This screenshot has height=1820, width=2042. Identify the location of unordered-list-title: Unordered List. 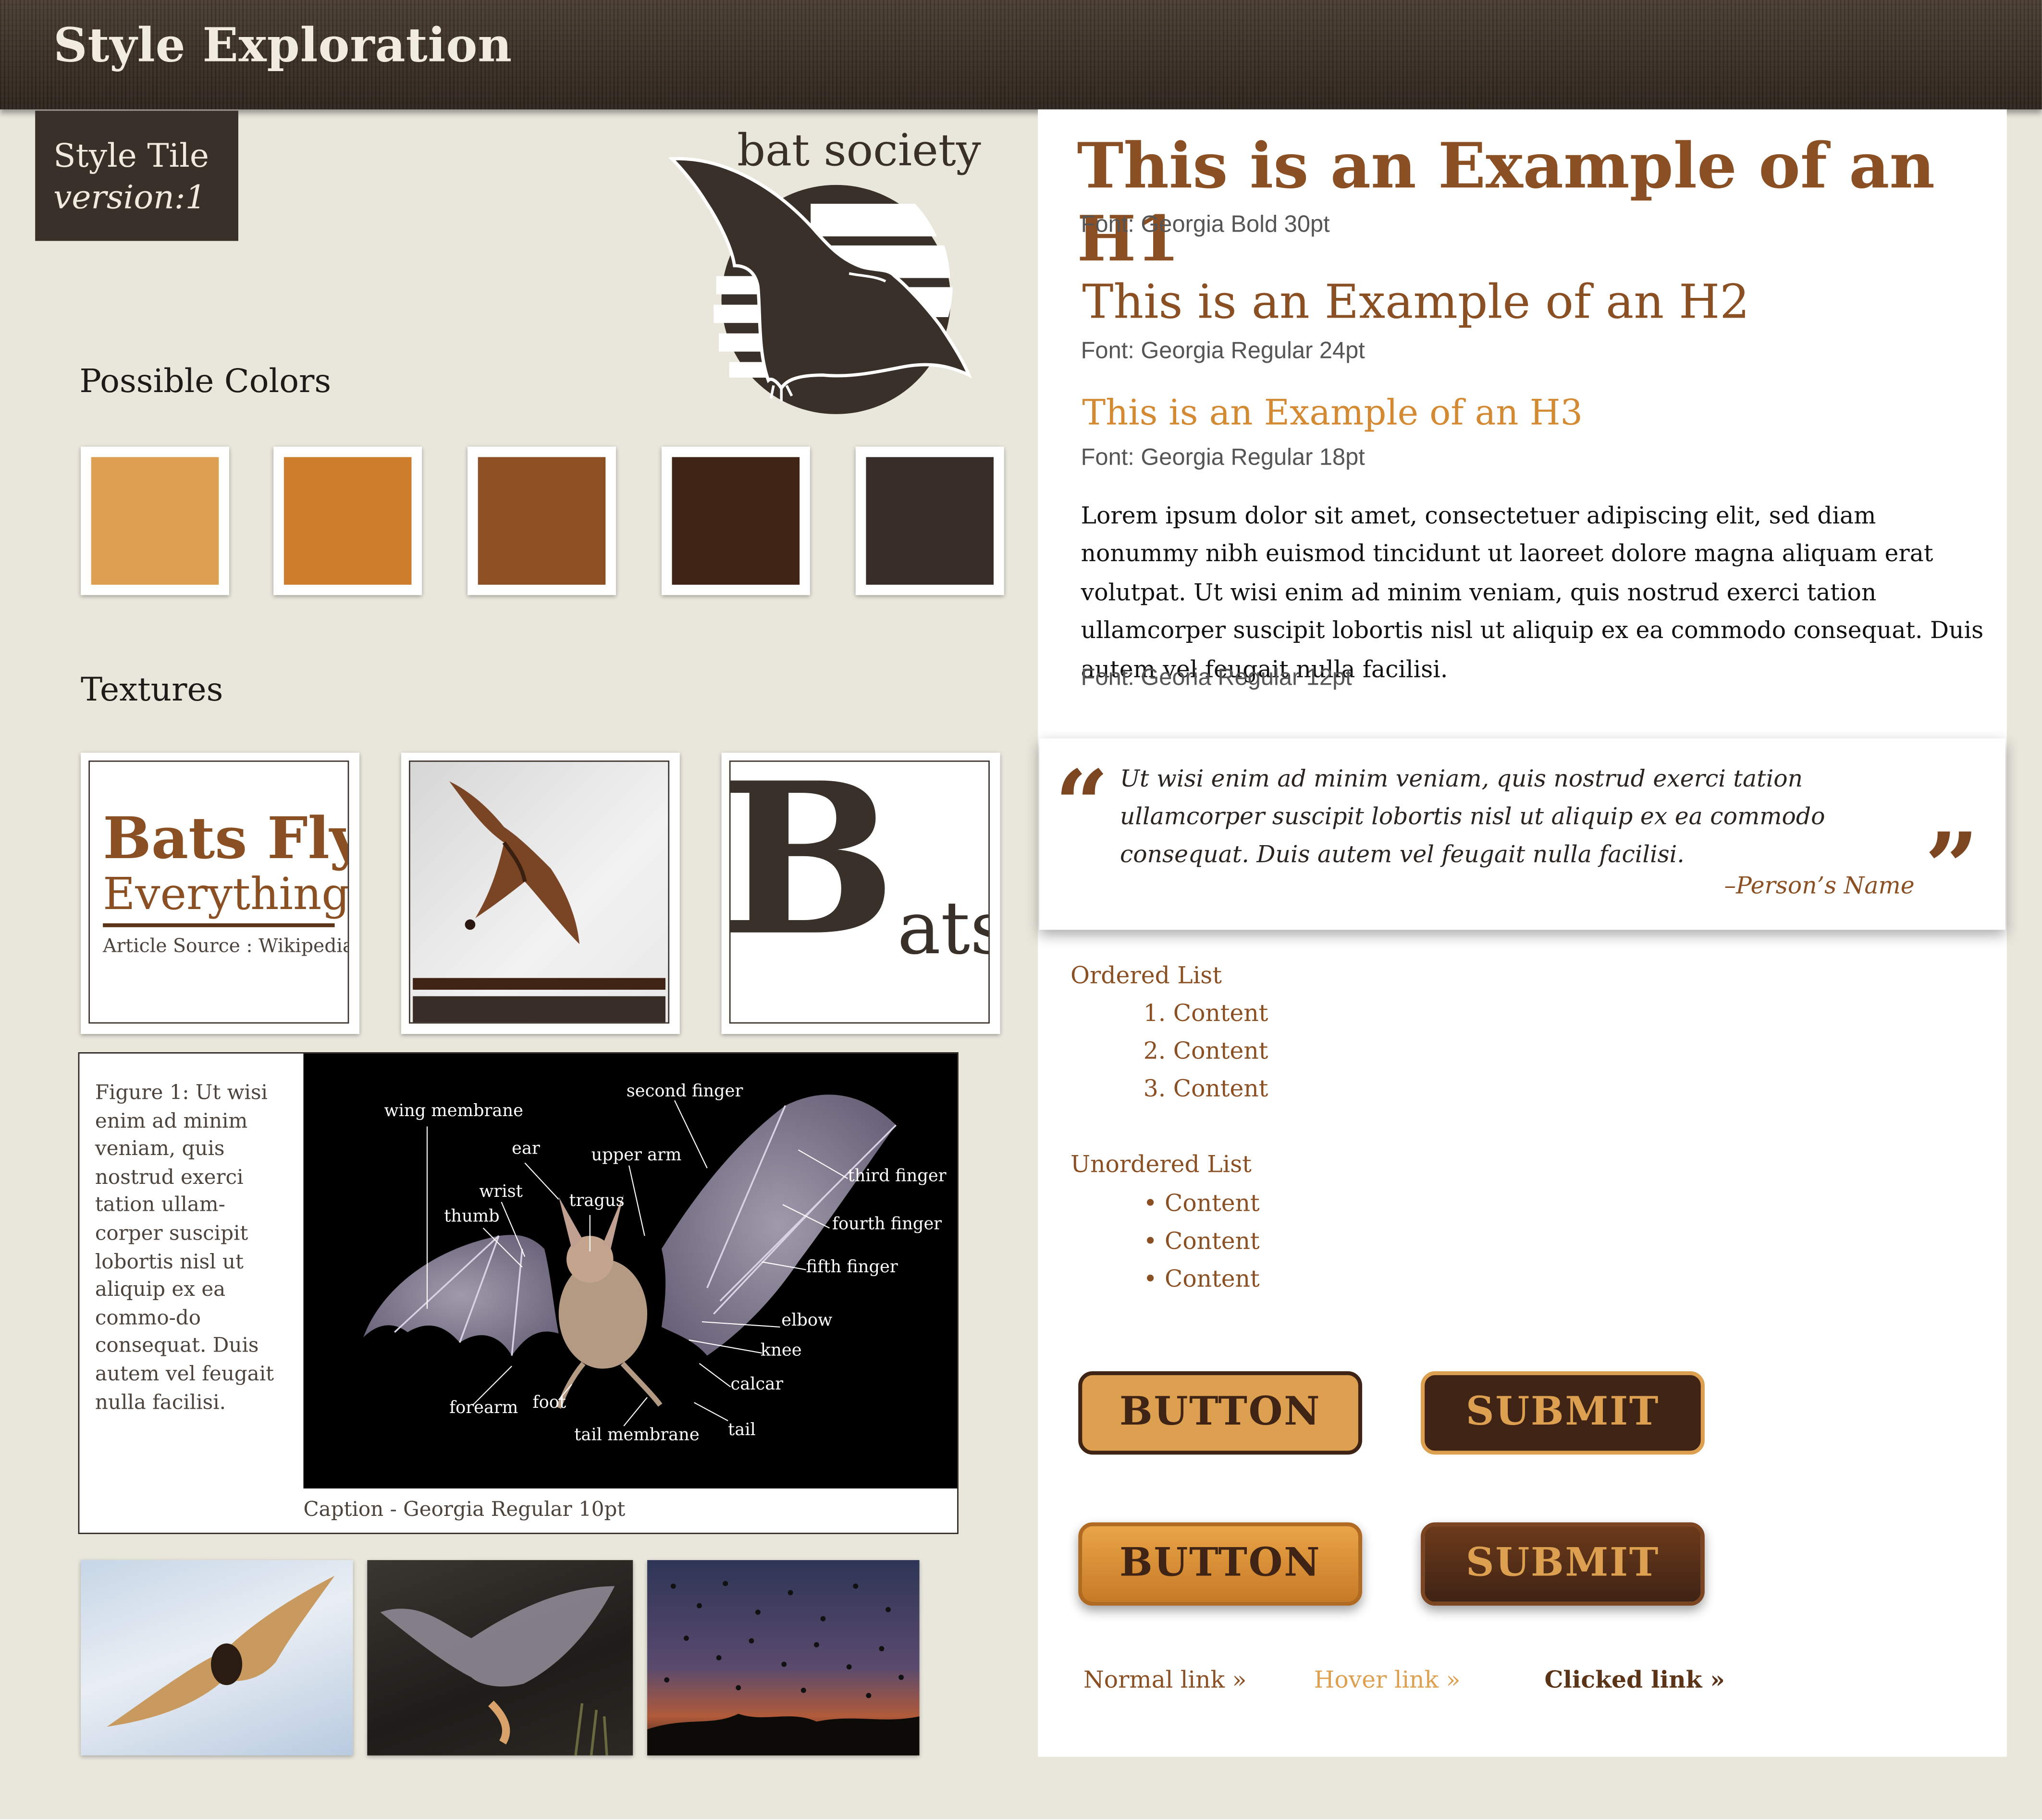
(1161, 1165).